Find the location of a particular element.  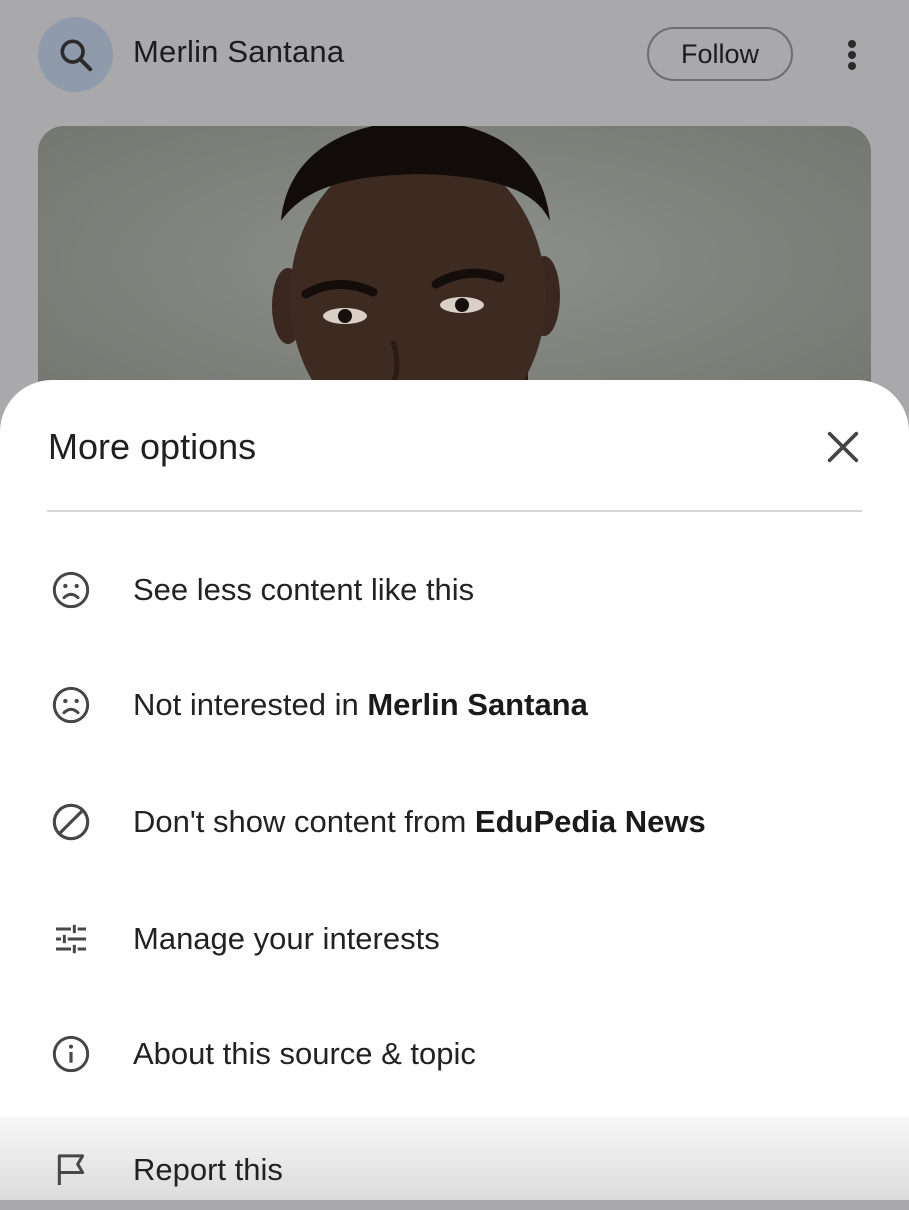

search-button is located at coordinates (75, 54).